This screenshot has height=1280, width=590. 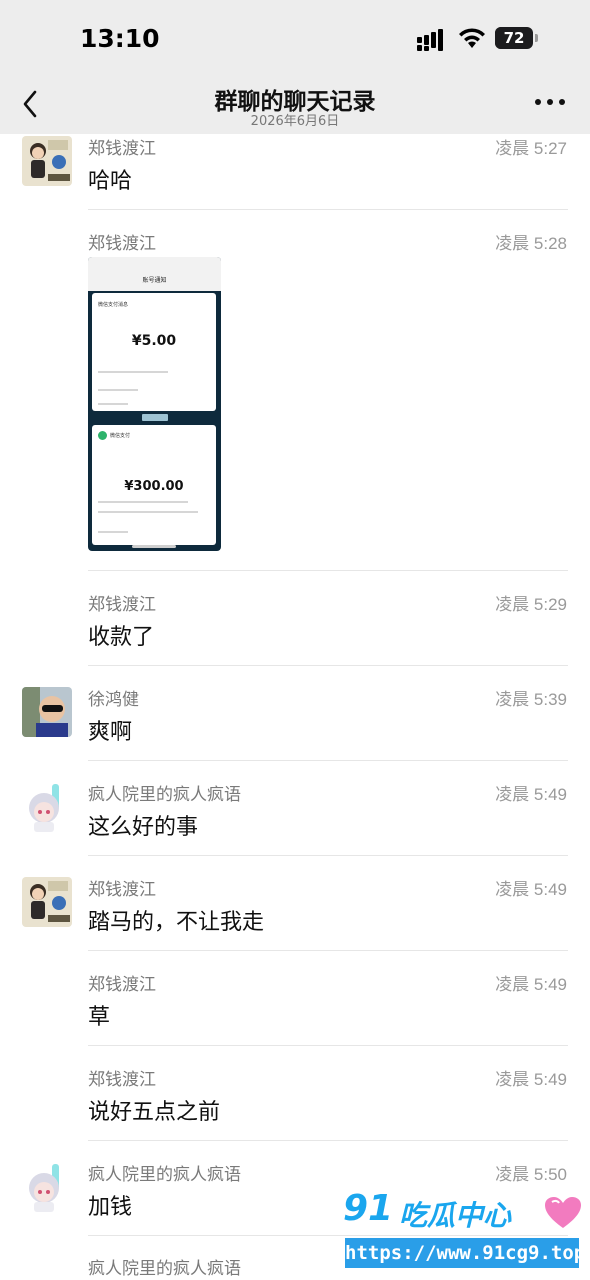 I want to click on battery-percent: 72, so click(x=514, y=38).